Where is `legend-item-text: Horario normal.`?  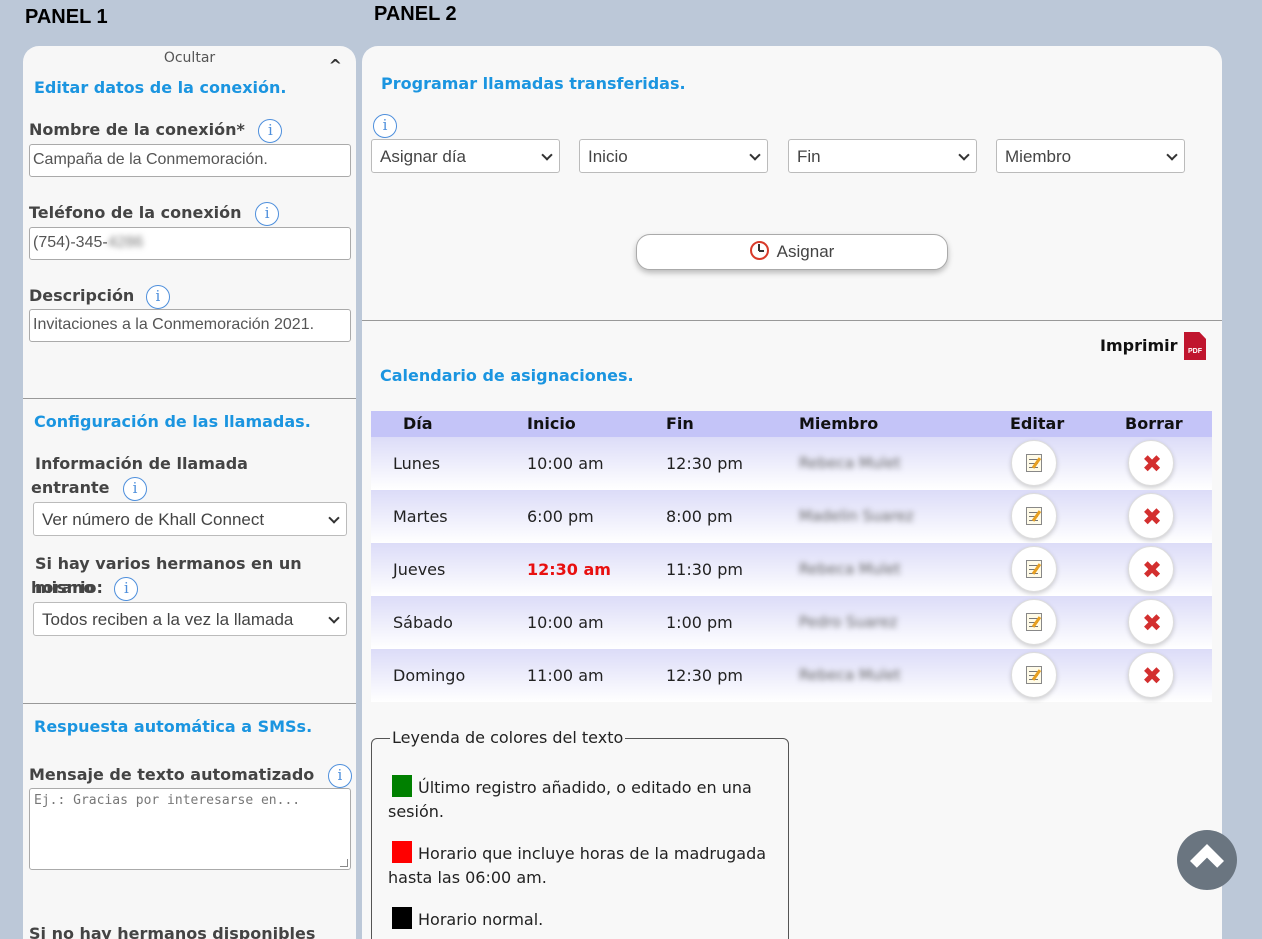
legend-item-text: Horario normal. is located at coordinates (481, 919).